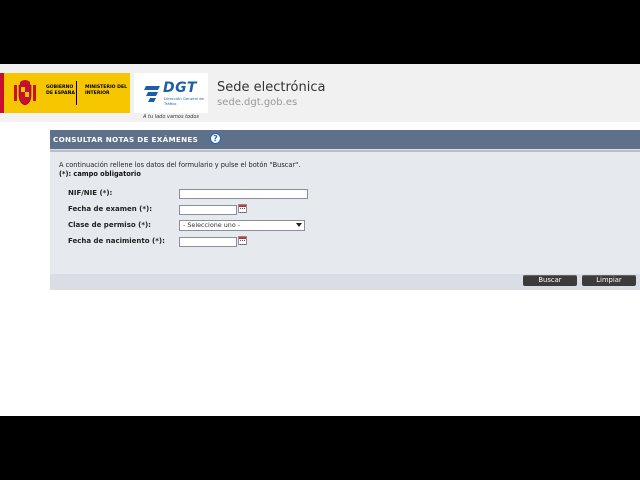  I want to click on chevron-down-icon, so click(299, 225).